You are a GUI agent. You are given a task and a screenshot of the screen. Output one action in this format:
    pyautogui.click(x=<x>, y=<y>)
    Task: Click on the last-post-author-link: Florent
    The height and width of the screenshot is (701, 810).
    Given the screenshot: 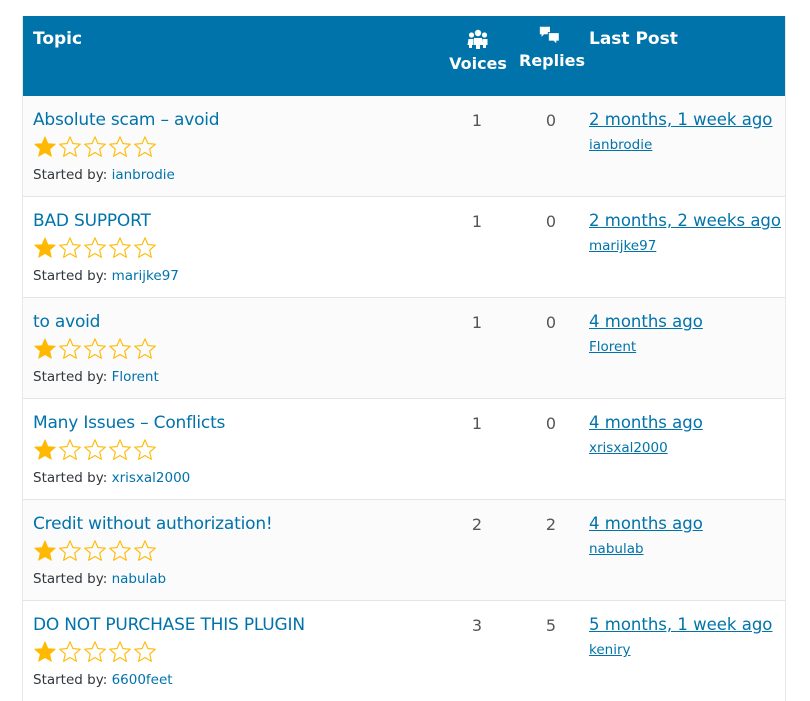 What is the action you would take?
    pyautogui.click(x=612, y=347)
    